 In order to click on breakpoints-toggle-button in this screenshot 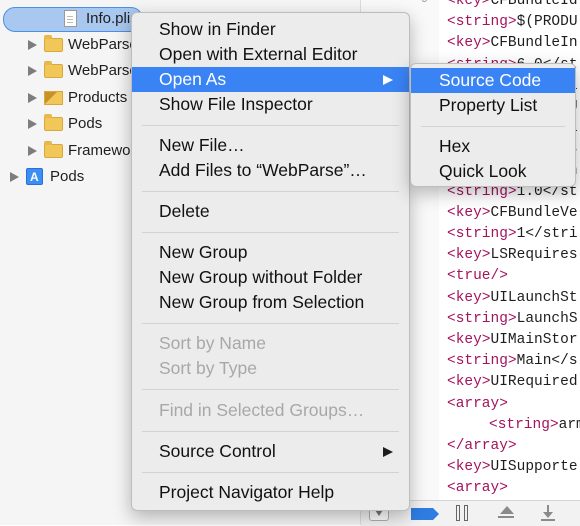, I will do `click(425, 514)`.